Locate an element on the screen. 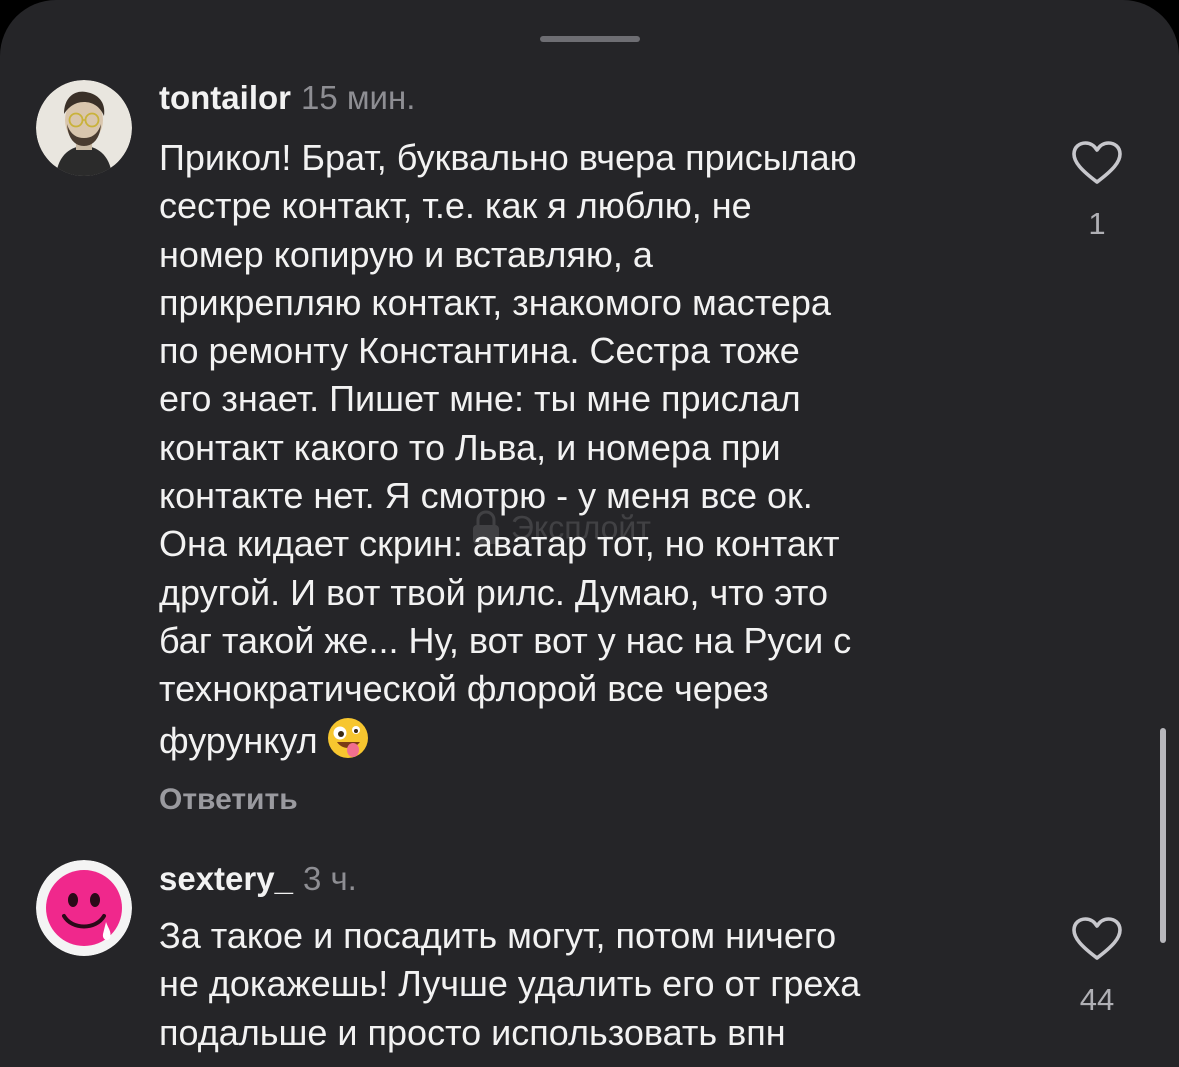 This screenshot has height=1067, width=1179. comment-time: 3 ч. is located at coordinates (329, 878).